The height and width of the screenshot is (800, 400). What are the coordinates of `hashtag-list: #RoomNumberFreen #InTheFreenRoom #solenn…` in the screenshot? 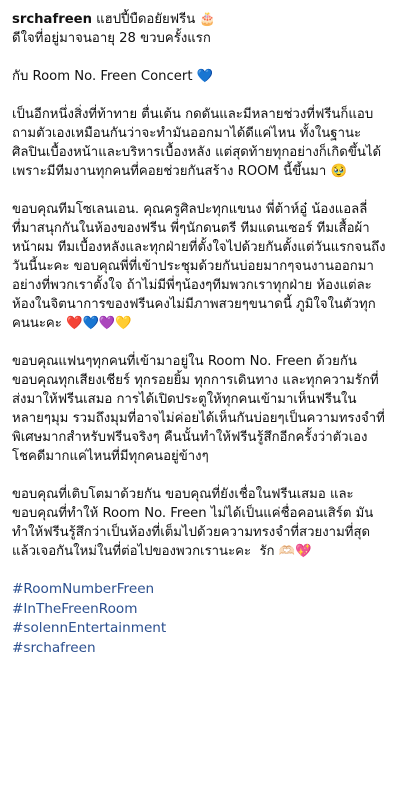 It's located at (200, 619).